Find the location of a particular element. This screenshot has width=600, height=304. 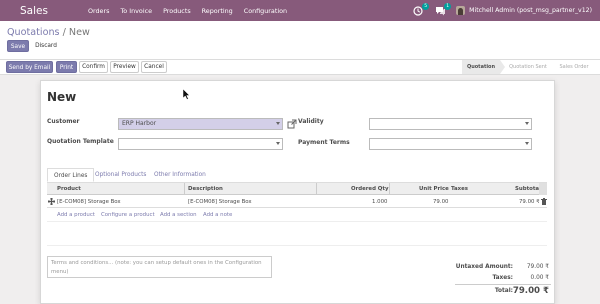

external-link-icon is located at coordinates (292, 124).